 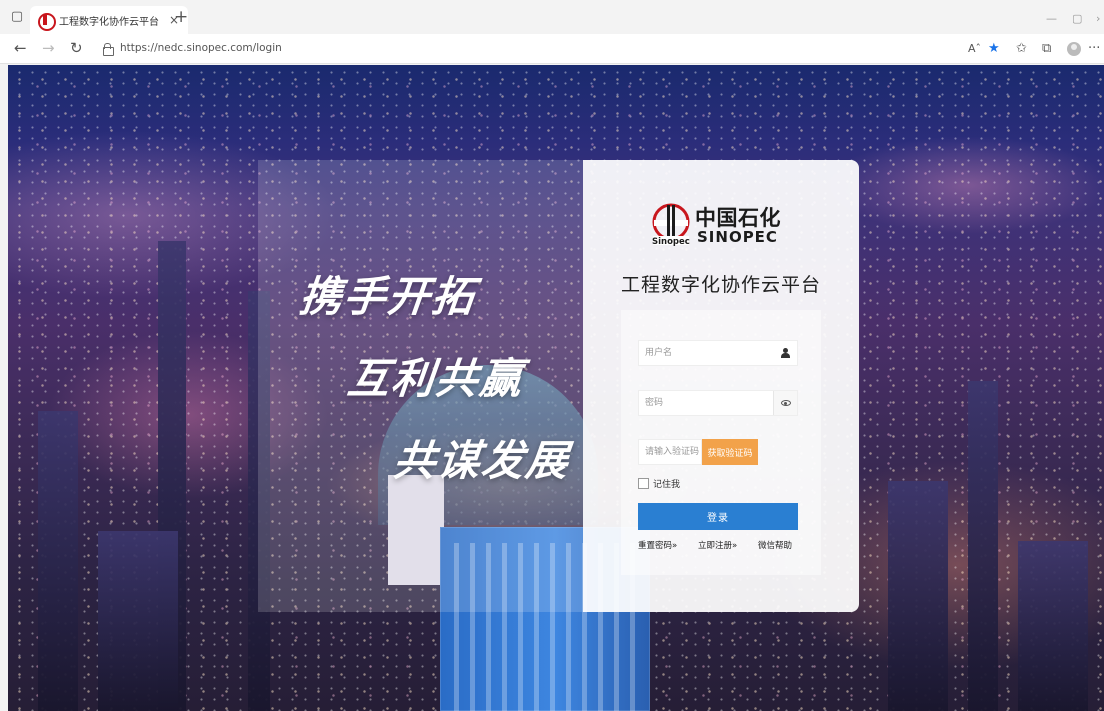 I want to click on show-password-eye-icon, so click(x=785, y=403).